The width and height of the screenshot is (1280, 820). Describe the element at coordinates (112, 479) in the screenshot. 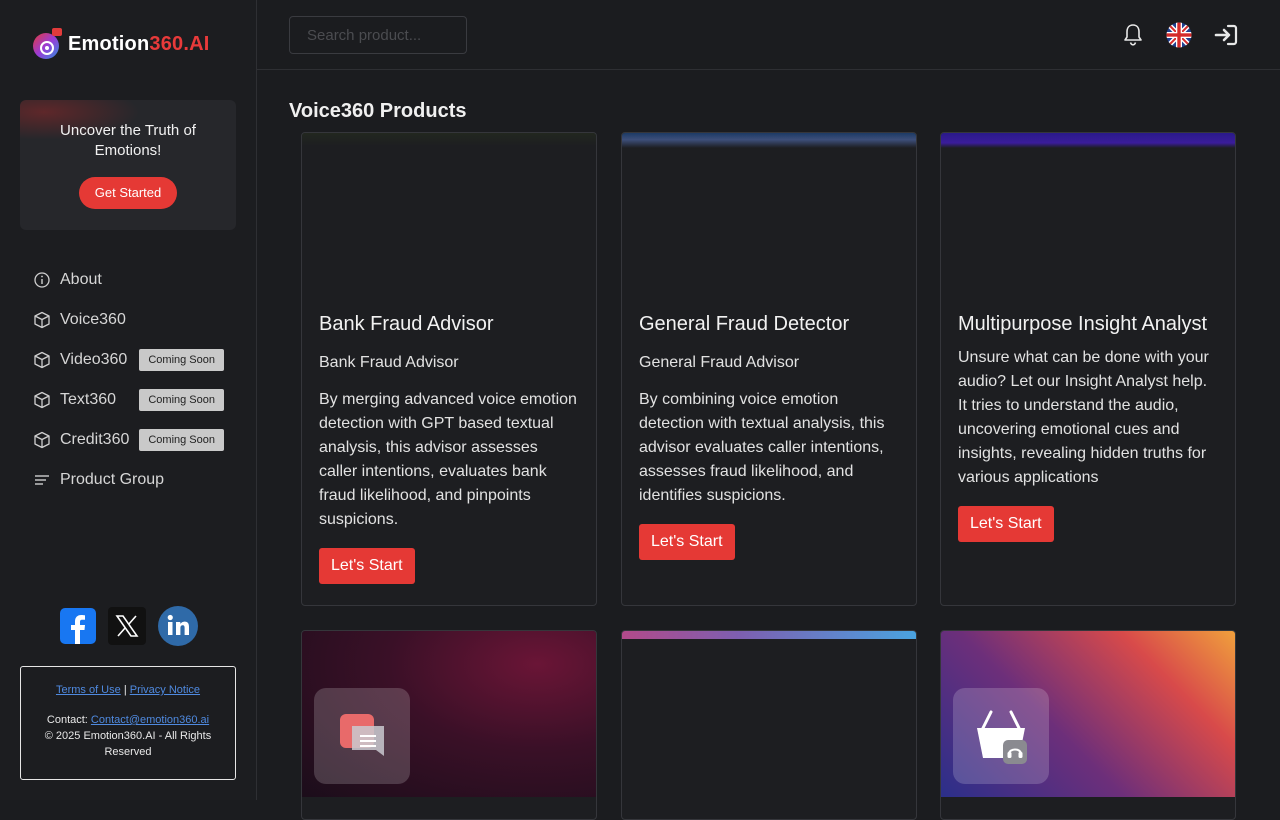

I see `sidebar-item-label: Product Group` at that location.